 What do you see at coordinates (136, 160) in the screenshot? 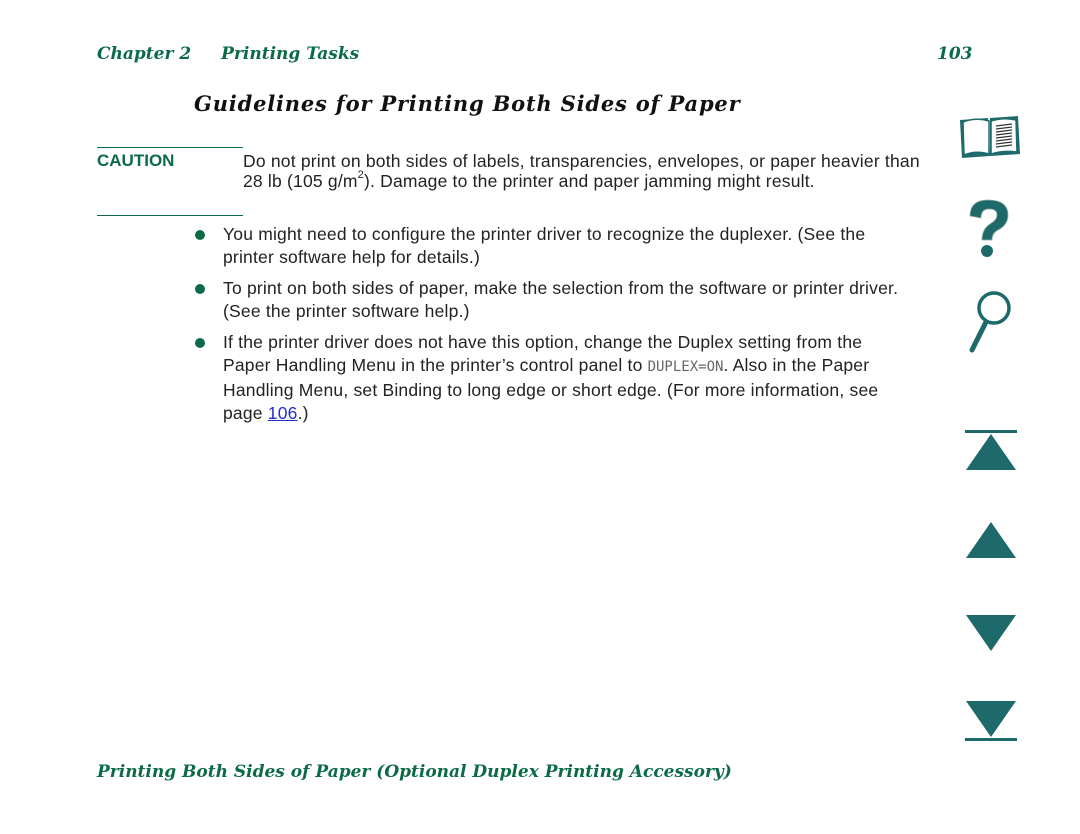
I see `caution-label: CAUTION` at bounding box center [136, 160].